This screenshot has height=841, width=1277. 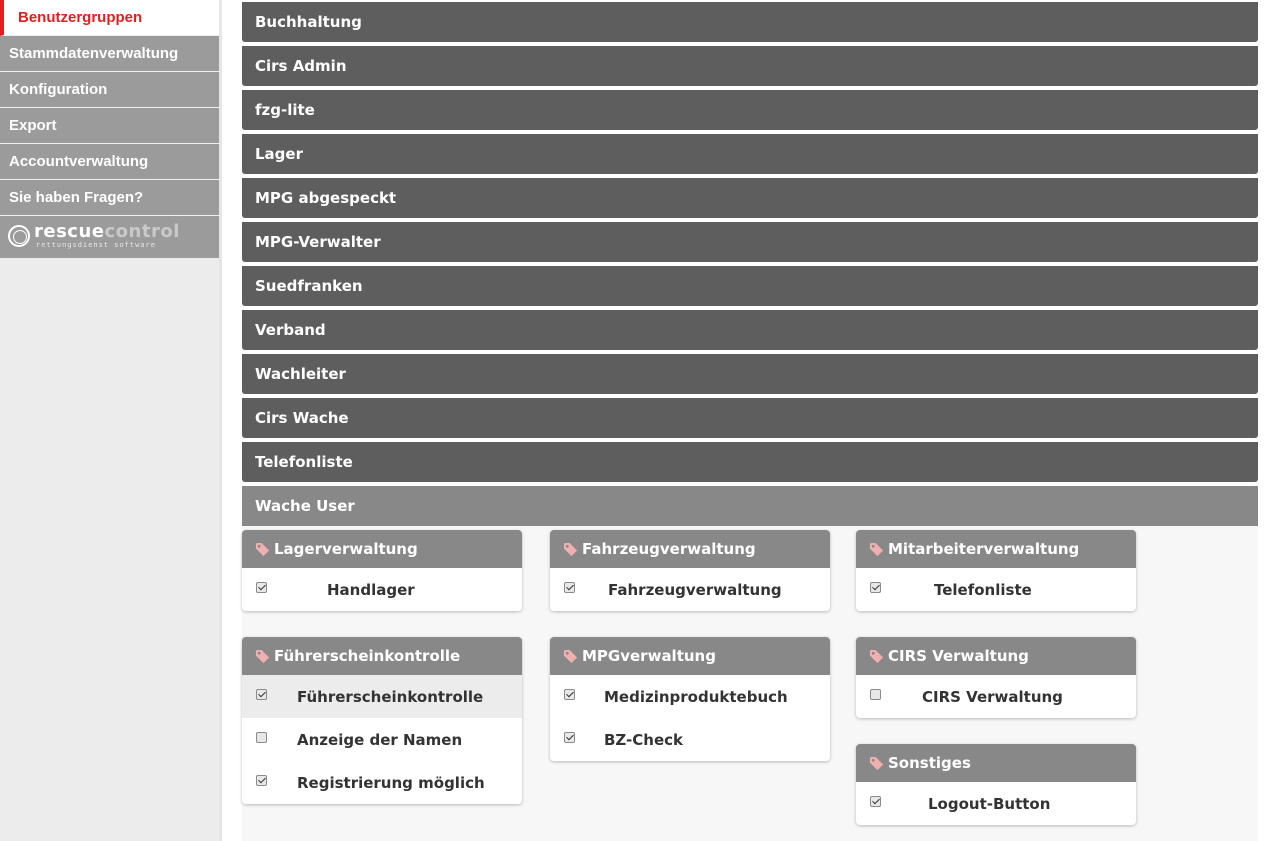 I want to click on permission-label: Logout-Button, so click(x=989, y=803).